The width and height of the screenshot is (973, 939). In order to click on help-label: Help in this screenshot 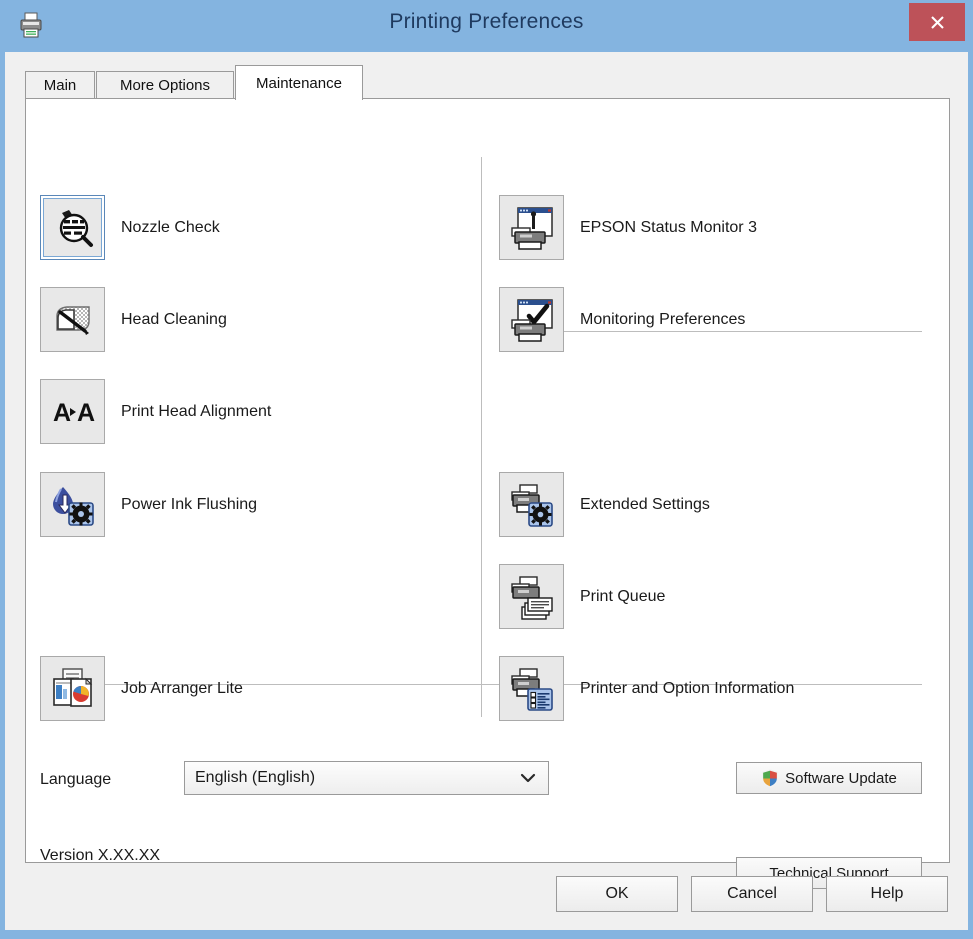, I will do `click(887, 893)`.